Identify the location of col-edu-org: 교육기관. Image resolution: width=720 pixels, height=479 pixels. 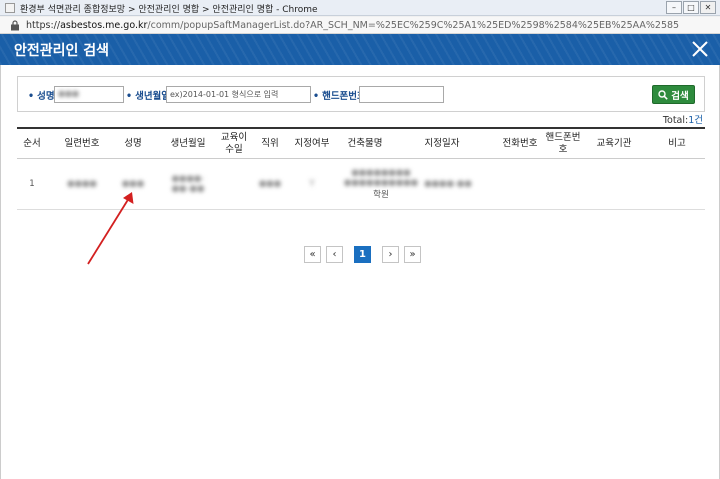
(614, 143).